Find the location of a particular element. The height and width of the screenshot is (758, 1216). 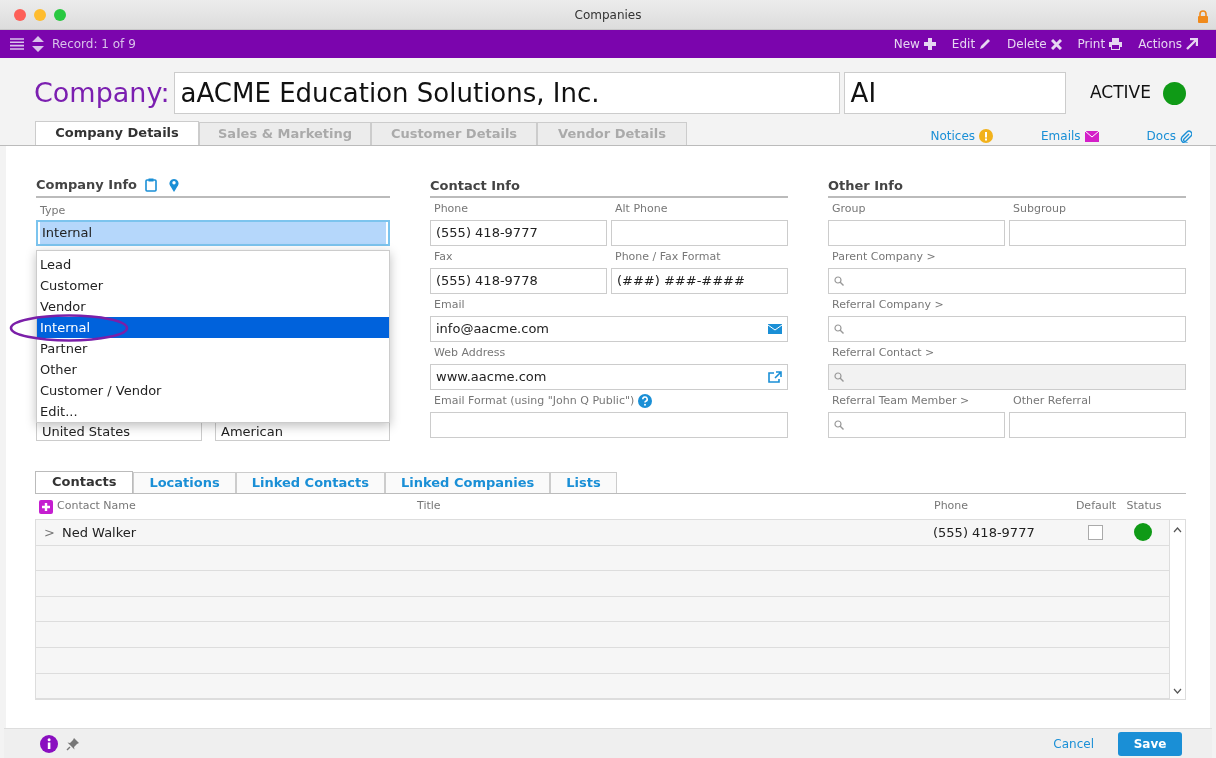

section-title: Contact Info is located at coordinates (475, 185).